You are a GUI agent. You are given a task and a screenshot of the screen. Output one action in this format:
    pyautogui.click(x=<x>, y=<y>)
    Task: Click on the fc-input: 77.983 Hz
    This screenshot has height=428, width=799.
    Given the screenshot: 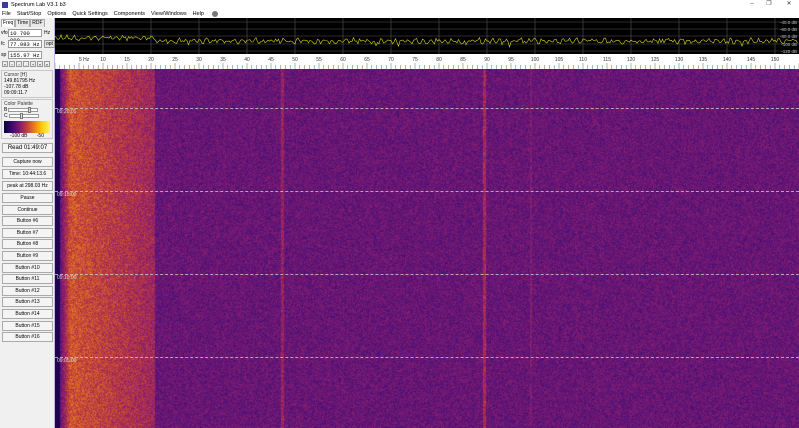 What is the action you would take?
    pyautogui.click(x=25, y=44)
    